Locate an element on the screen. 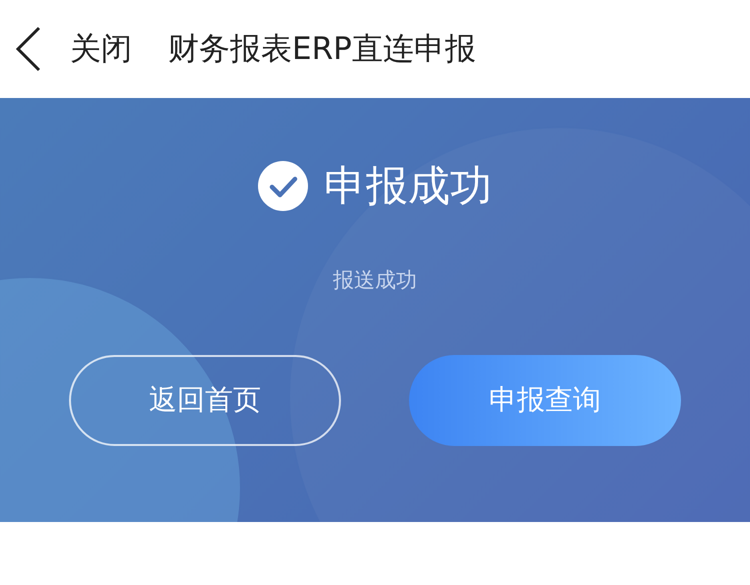 This screenshot has height=585, width=750. page-title: 财务报表ERP直连申报 is located at coordinates (322, 49).